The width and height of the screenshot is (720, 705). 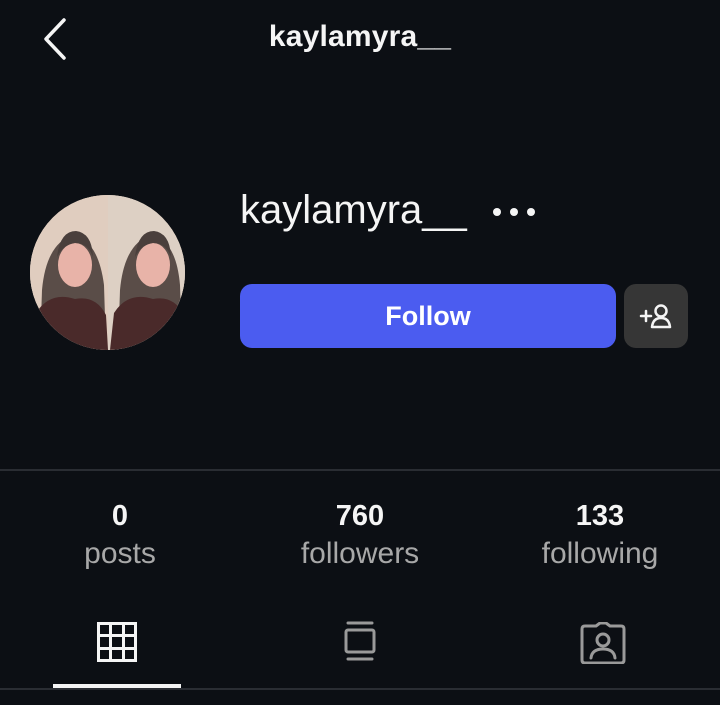 What do you see at coordinates (360, 641) in the screenshot?
I see `feed-icon` at bounding box center [360, 641].